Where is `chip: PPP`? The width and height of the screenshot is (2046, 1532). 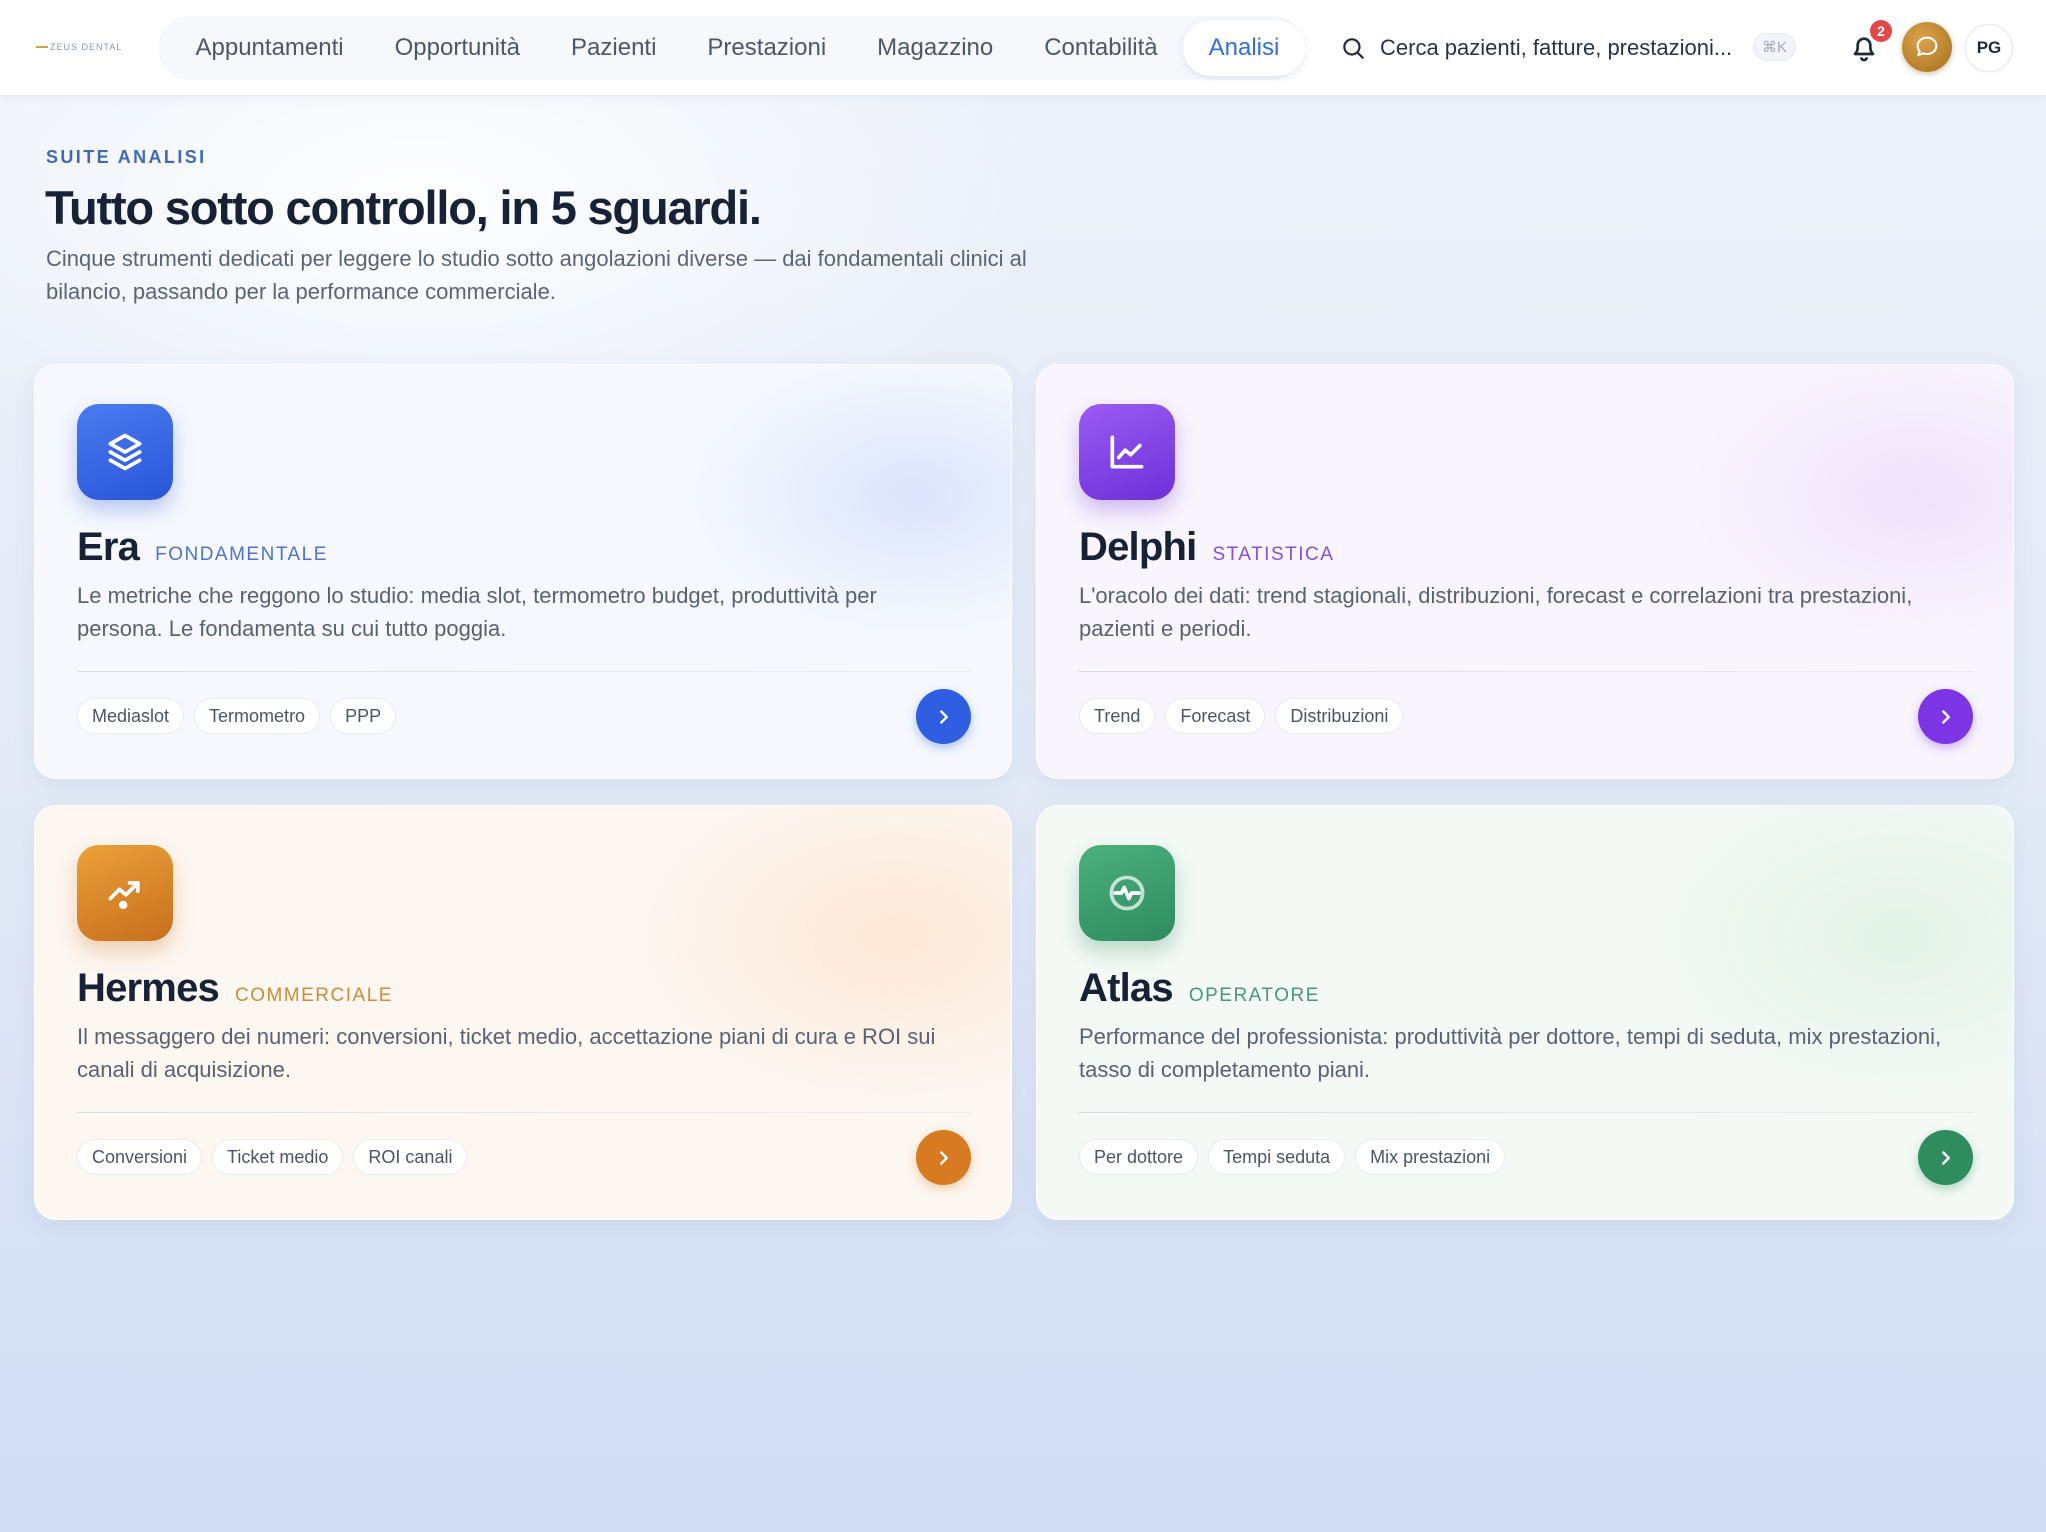 chip: PPP is located at coordinates (363, 716).